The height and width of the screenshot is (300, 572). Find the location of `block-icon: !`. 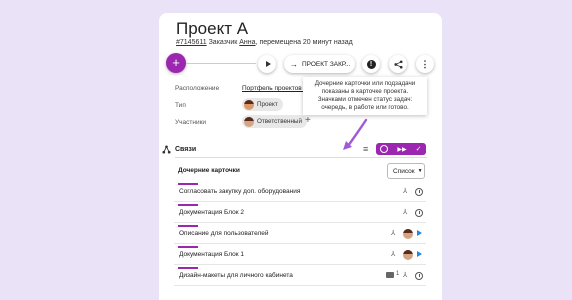

block-icon: ! is located at coordinates (371, 64).